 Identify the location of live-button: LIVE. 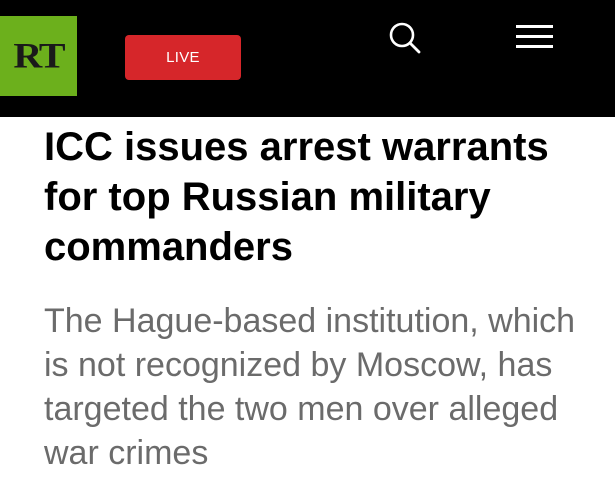
(183, 57).